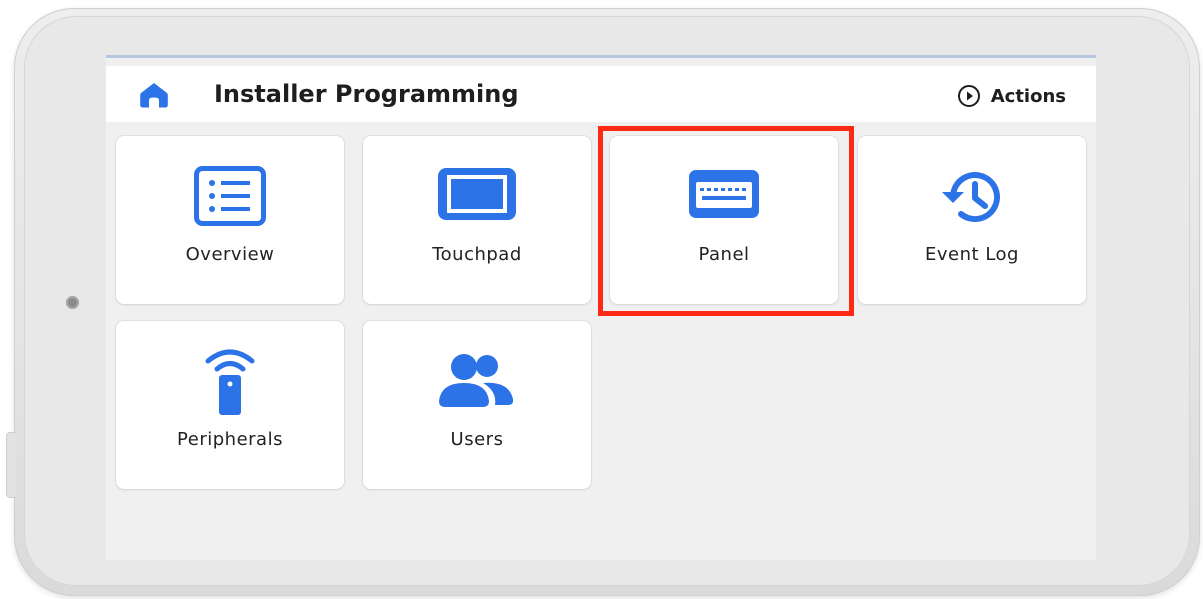 This screenshot has height=599, width=1203. I want to click on tile-overview: Overview, so click(230, 220).